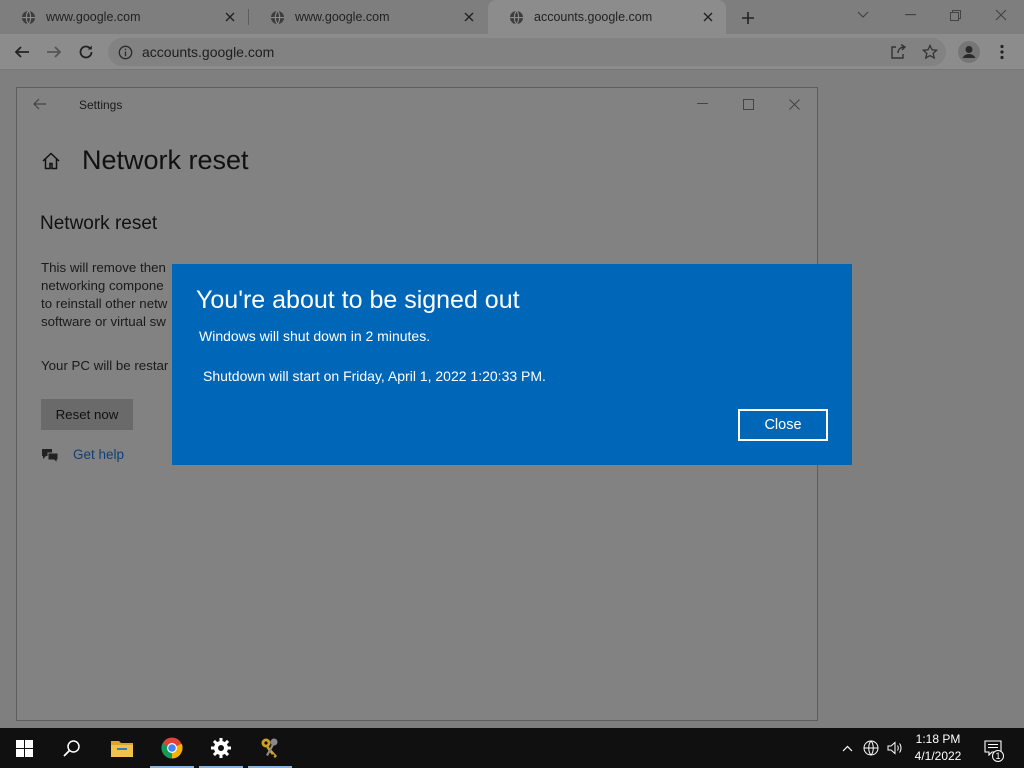  What do you see at coordinates (165, 160) in the screenshot?
I see `page-title: Network reset` at bounding box center [165, 160].